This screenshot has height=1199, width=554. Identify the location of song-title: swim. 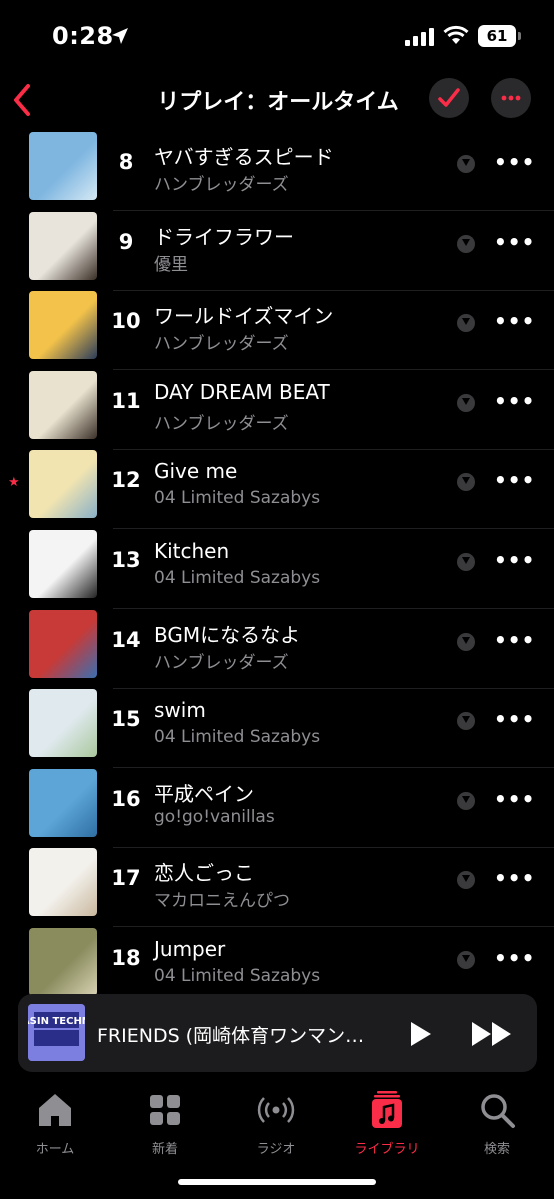
(180, 710).